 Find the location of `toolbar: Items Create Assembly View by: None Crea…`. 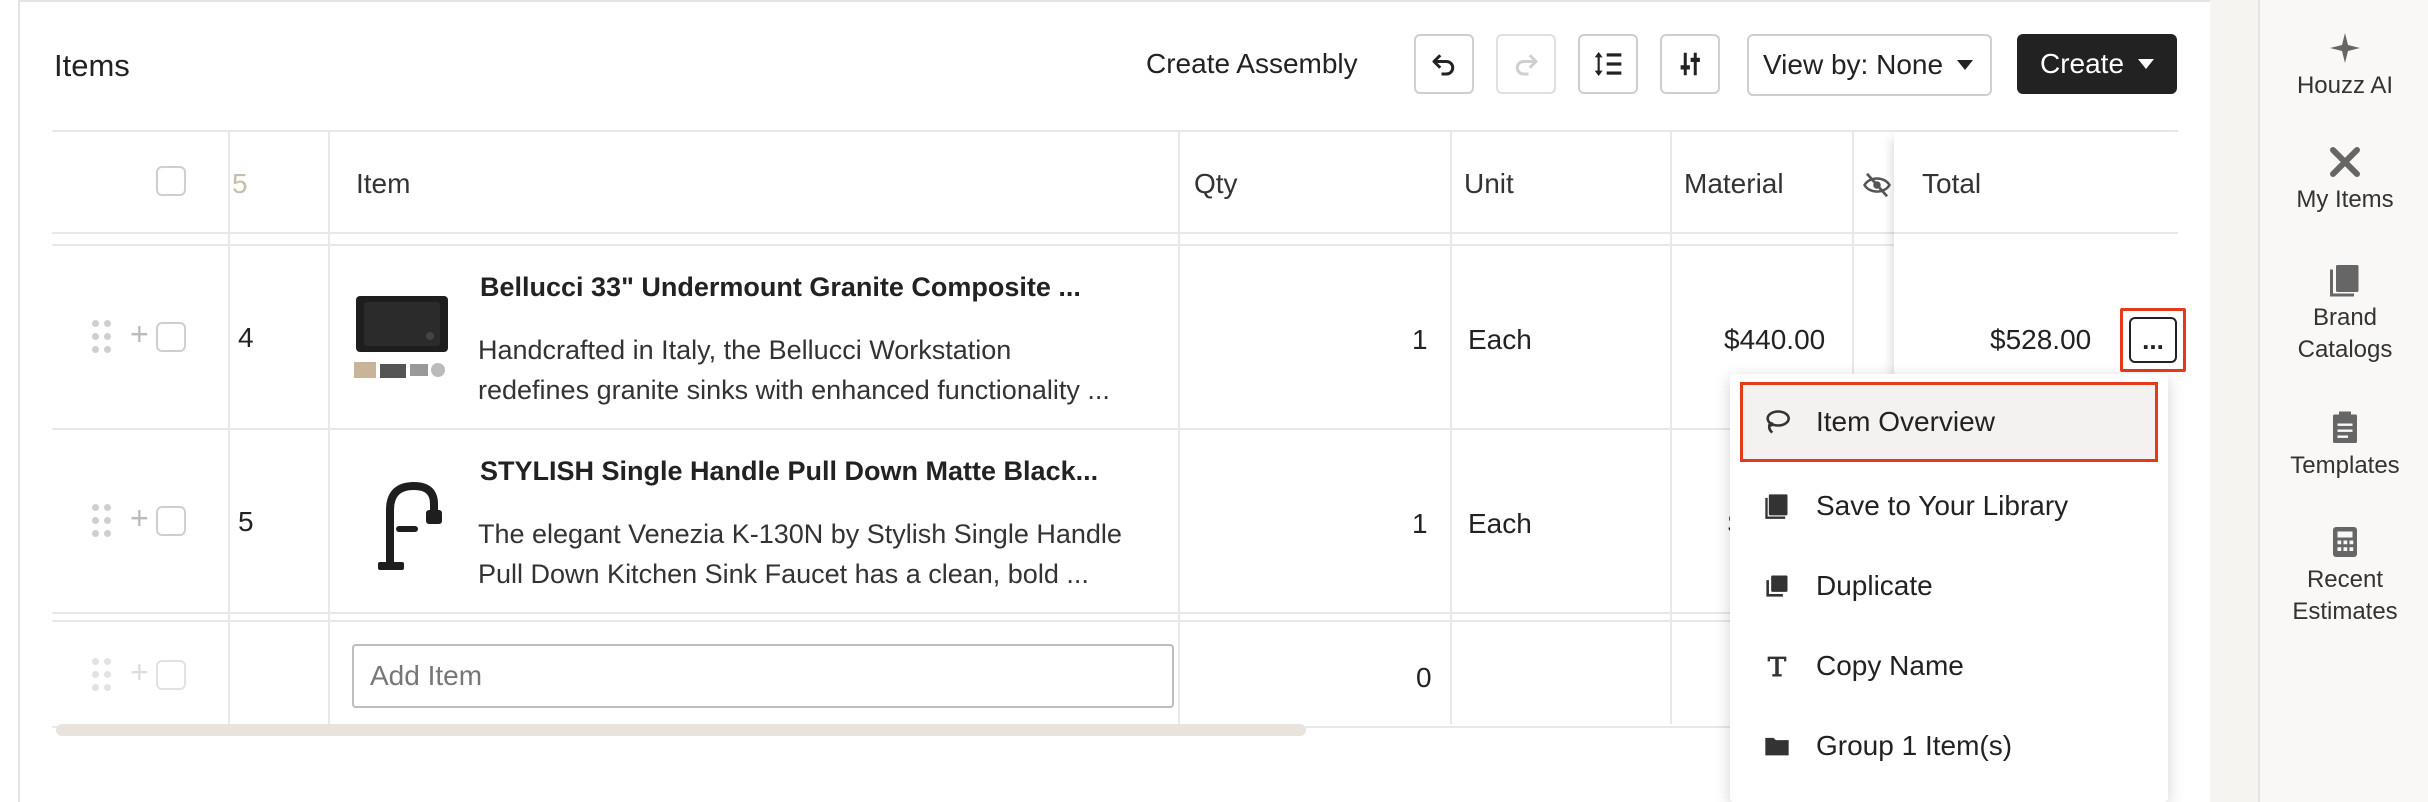

toolbar: Items Create Assembly View by: None Crea… is located at coordinates (1115, 66).